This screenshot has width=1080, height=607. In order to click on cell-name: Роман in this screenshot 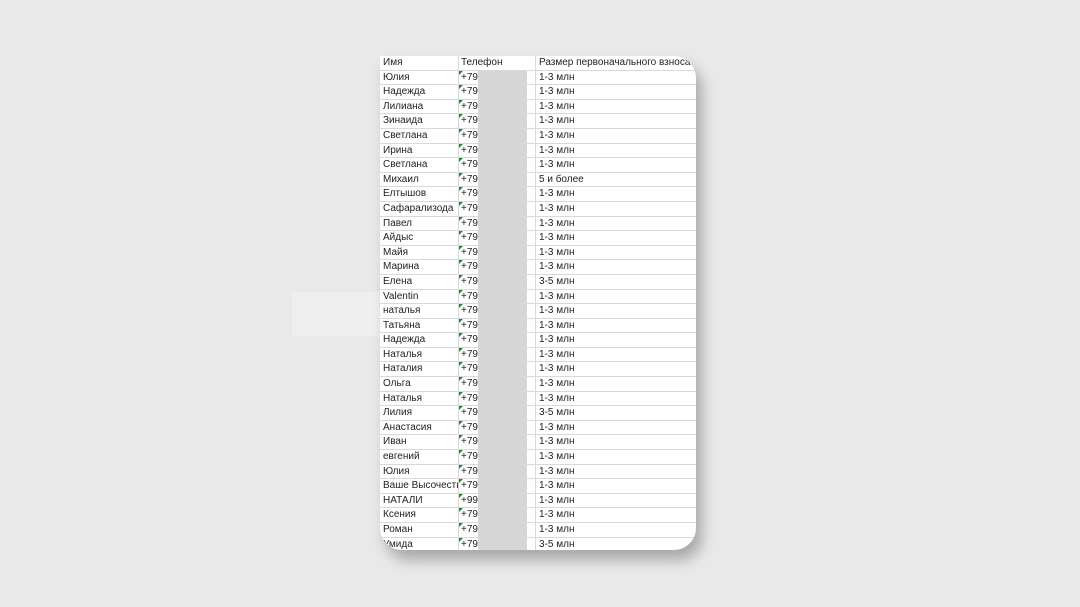, I will do `click(419, 530)`.